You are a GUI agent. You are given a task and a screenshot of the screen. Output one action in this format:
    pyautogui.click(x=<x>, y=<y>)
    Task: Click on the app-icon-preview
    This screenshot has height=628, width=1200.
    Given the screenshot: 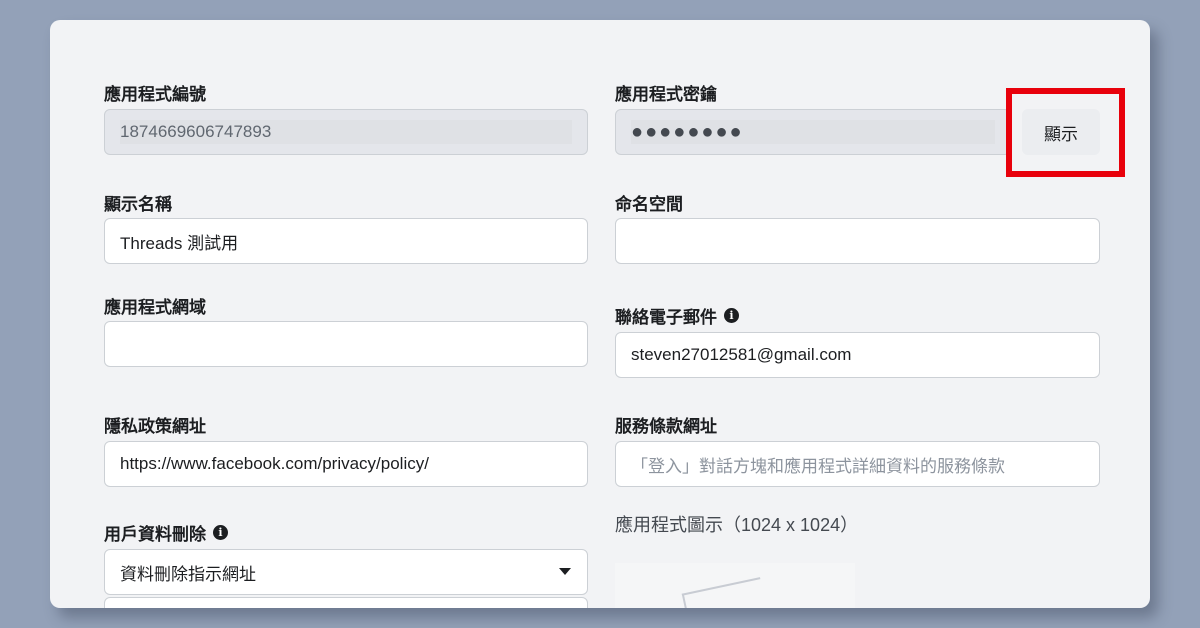 What is the action you would take?
    pyautogui.click(x=735, y=585)
    